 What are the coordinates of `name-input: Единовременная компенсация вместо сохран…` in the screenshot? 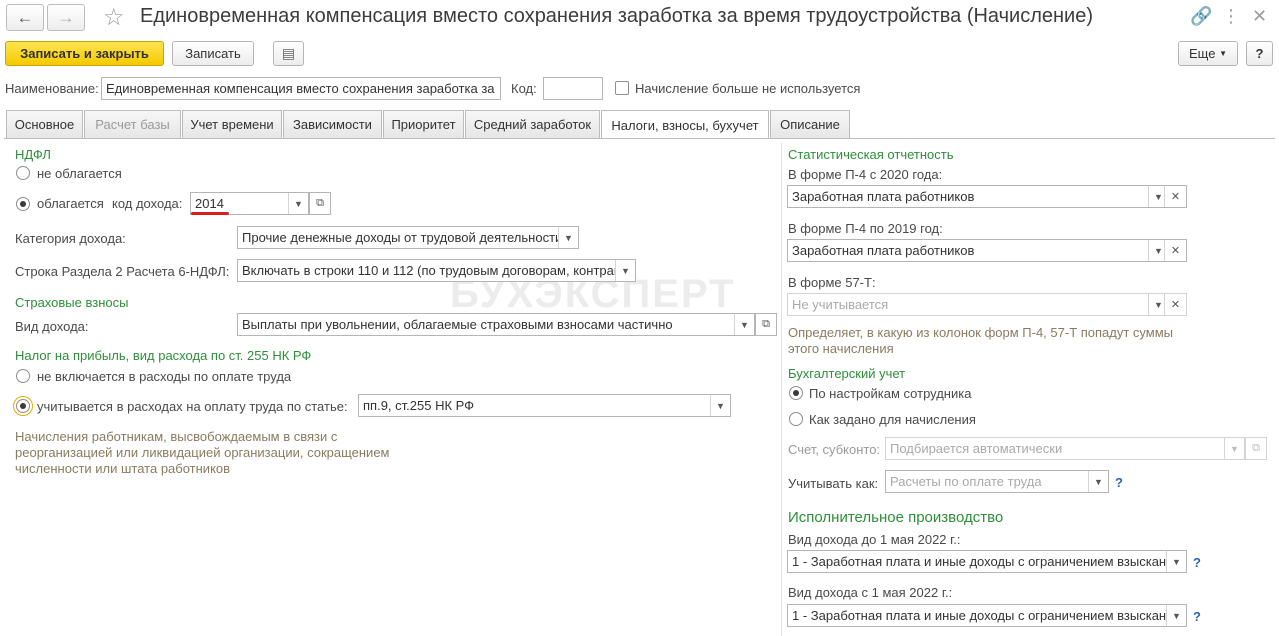 It's located at (301, 88).